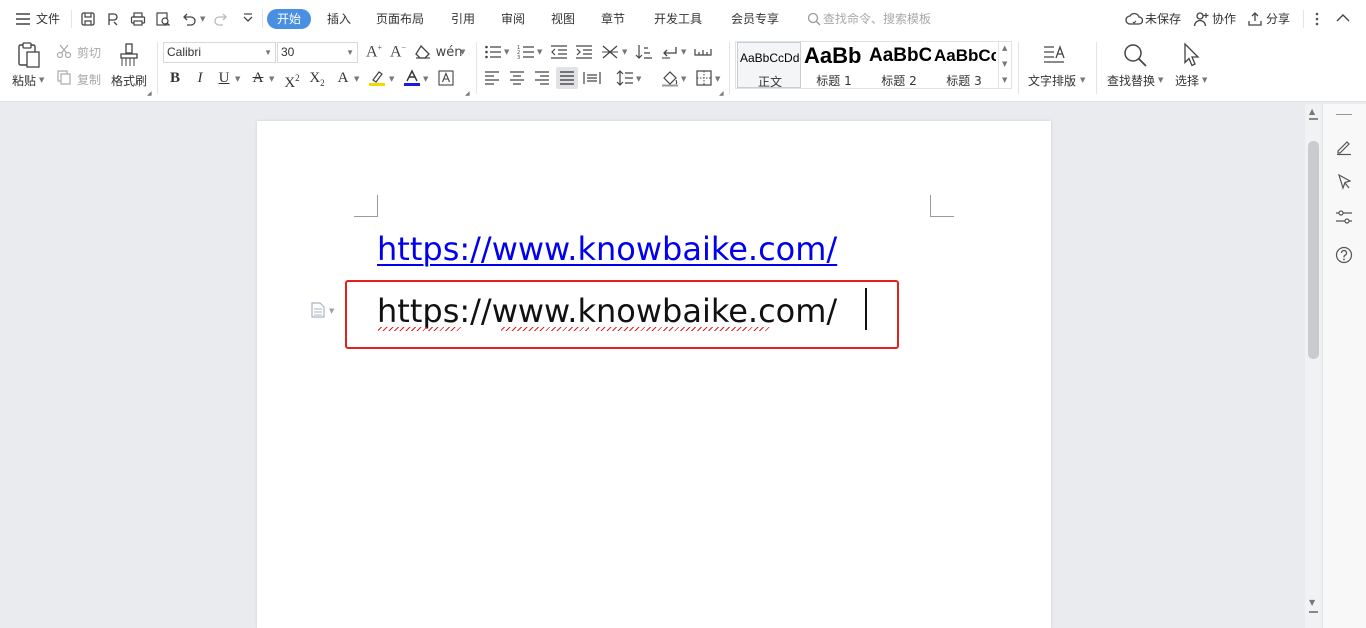 This screenshot has width=1366, height=628. Describe the element at coordinates (1191, 55) in the screenshot. I see `select-cursor-icon` at that location.